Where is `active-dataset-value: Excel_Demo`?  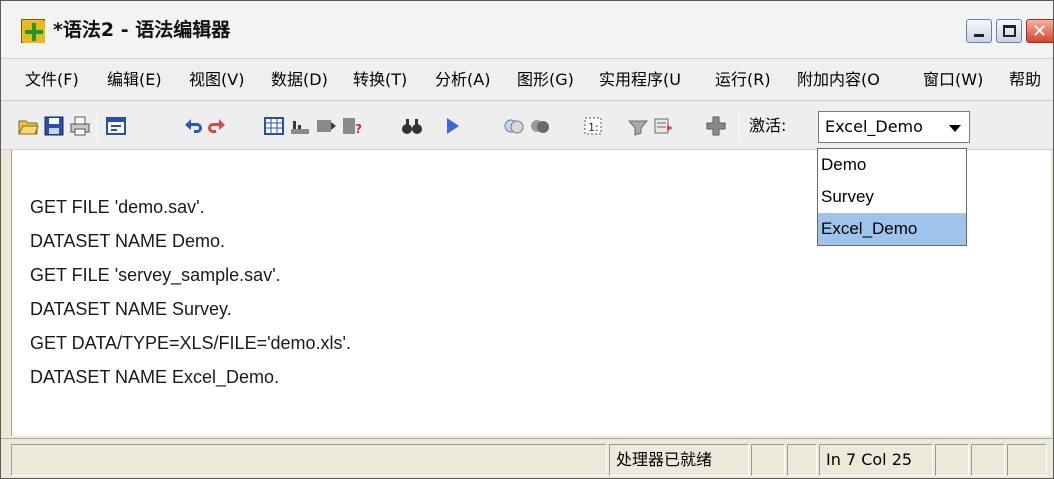 active-dataset-value: Excel_Demo is located at coordinates (874, 126).